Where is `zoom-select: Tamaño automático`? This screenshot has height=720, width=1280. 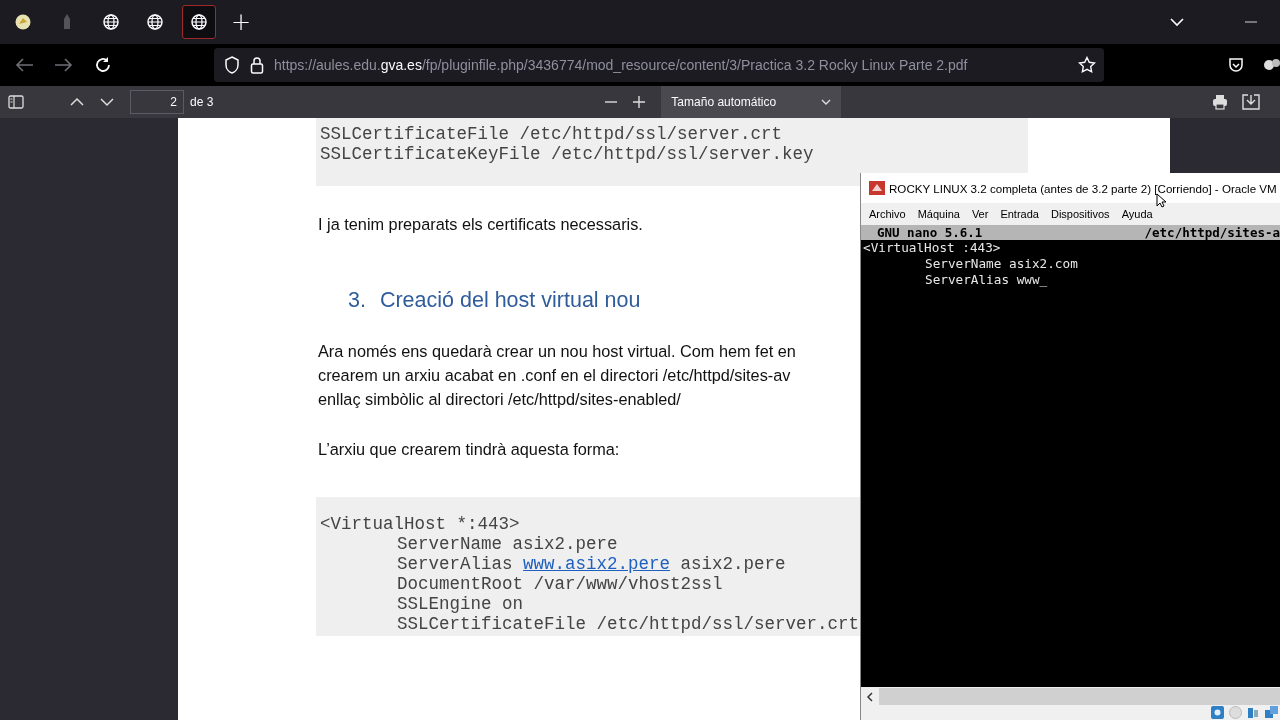 zoom-select: Tamaño automático is located at coordinates (751, 102).